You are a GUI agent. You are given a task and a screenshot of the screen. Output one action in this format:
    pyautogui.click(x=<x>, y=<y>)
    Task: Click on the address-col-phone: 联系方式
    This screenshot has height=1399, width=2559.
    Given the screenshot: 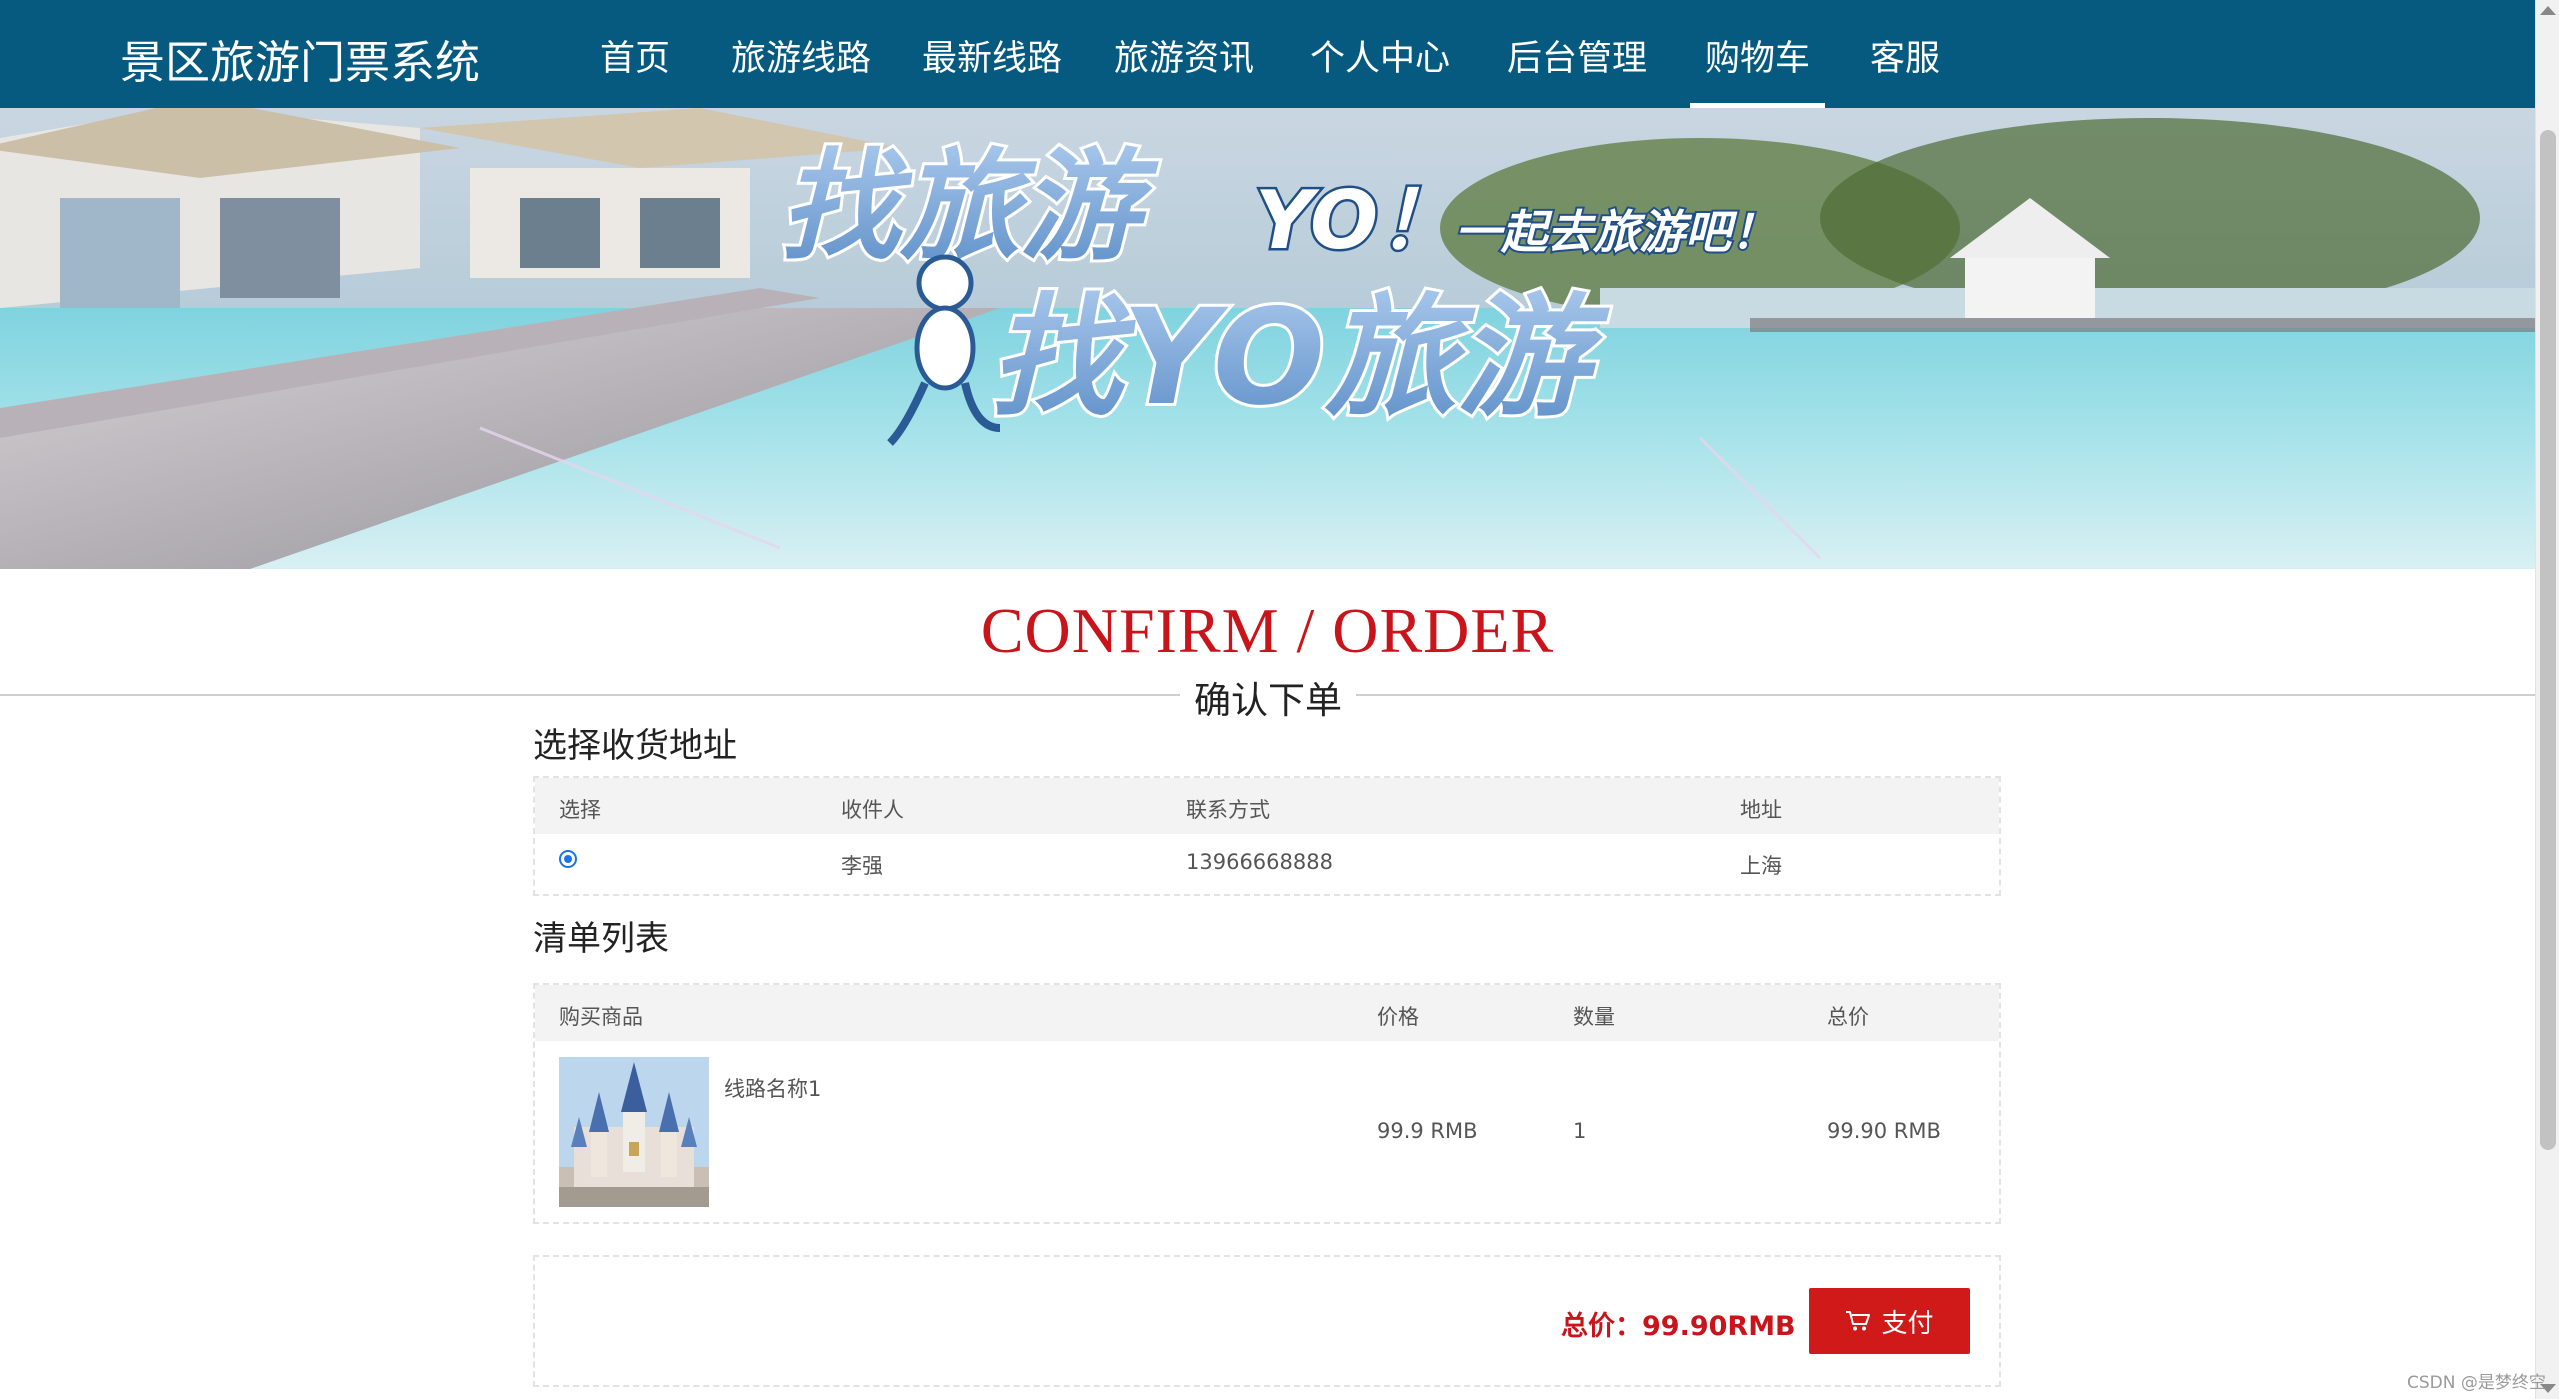 What is the action you would take?
    pyautogui.click(x=1228, y=810)
    